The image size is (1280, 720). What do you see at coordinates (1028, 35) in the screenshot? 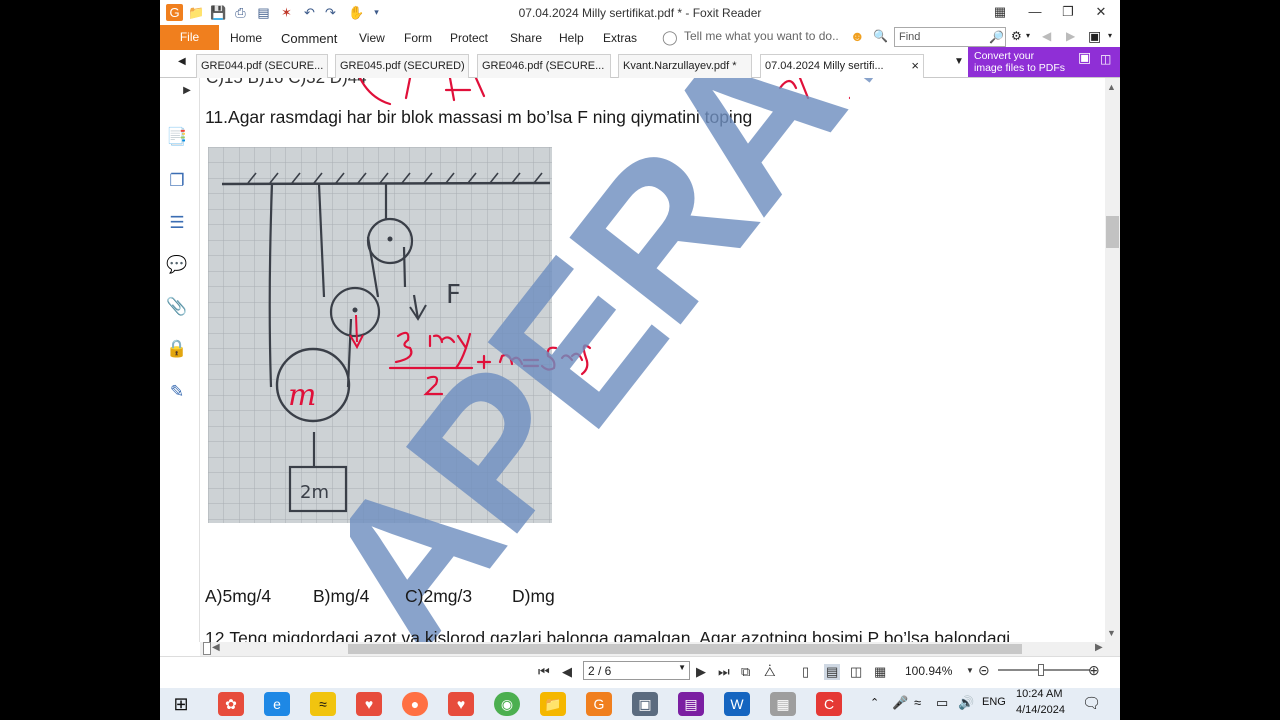
I see `settings-dropdown-icon: ▾` at bounding box center [1028, 35].